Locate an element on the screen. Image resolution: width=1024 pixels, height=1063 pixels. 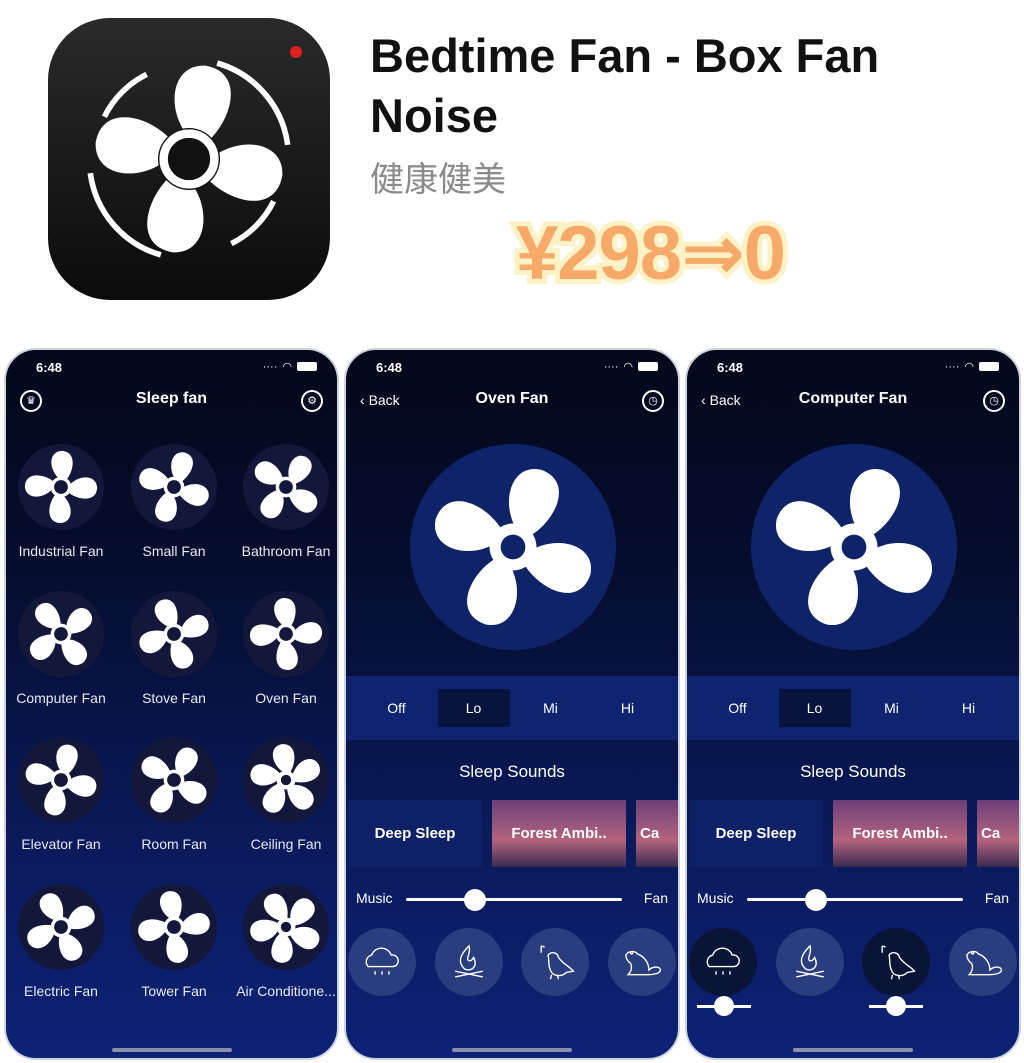
fan-option-air-conditione- is located at coordinates (286, 927).